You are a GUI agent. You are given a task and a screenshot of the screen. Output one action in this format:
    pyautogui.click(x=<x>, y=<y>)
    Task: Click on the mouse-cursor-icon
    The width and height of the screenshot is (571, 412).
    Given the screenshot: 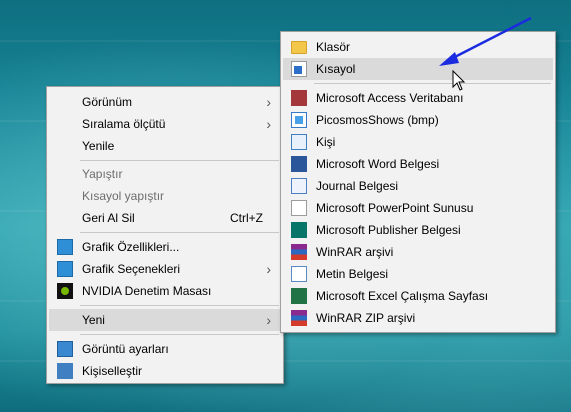 What is the action you would take?
    pyautogui.click(x=459, y=80)
    